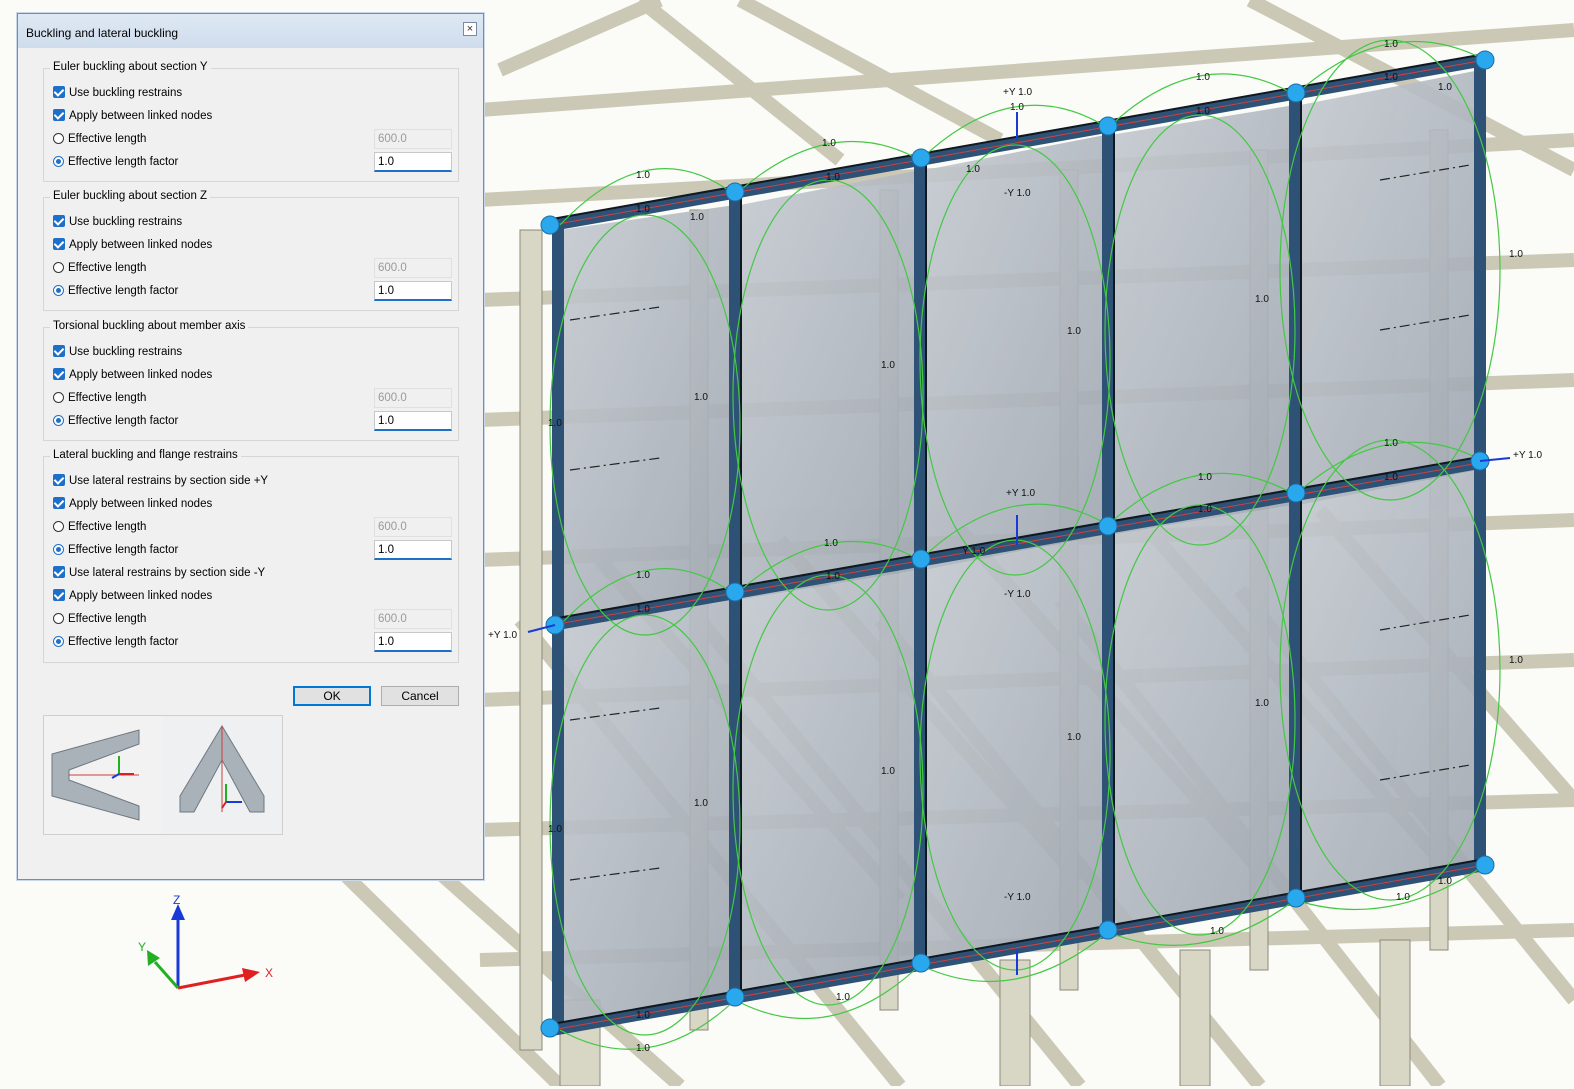 Image resolution: width=1574 pixels, height=1089 pixels. I want to click on checkbox-label: Use buckling restrains, so click(126, 93).